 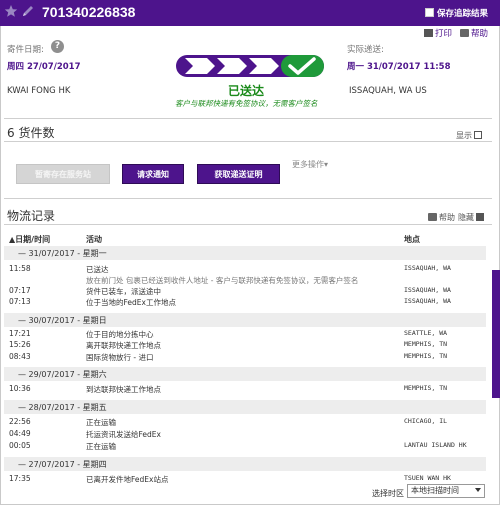 What do you see at coordinates (302, 66) in the screenshot?
I see `progress-final-step` at bounding box center [302, 66].